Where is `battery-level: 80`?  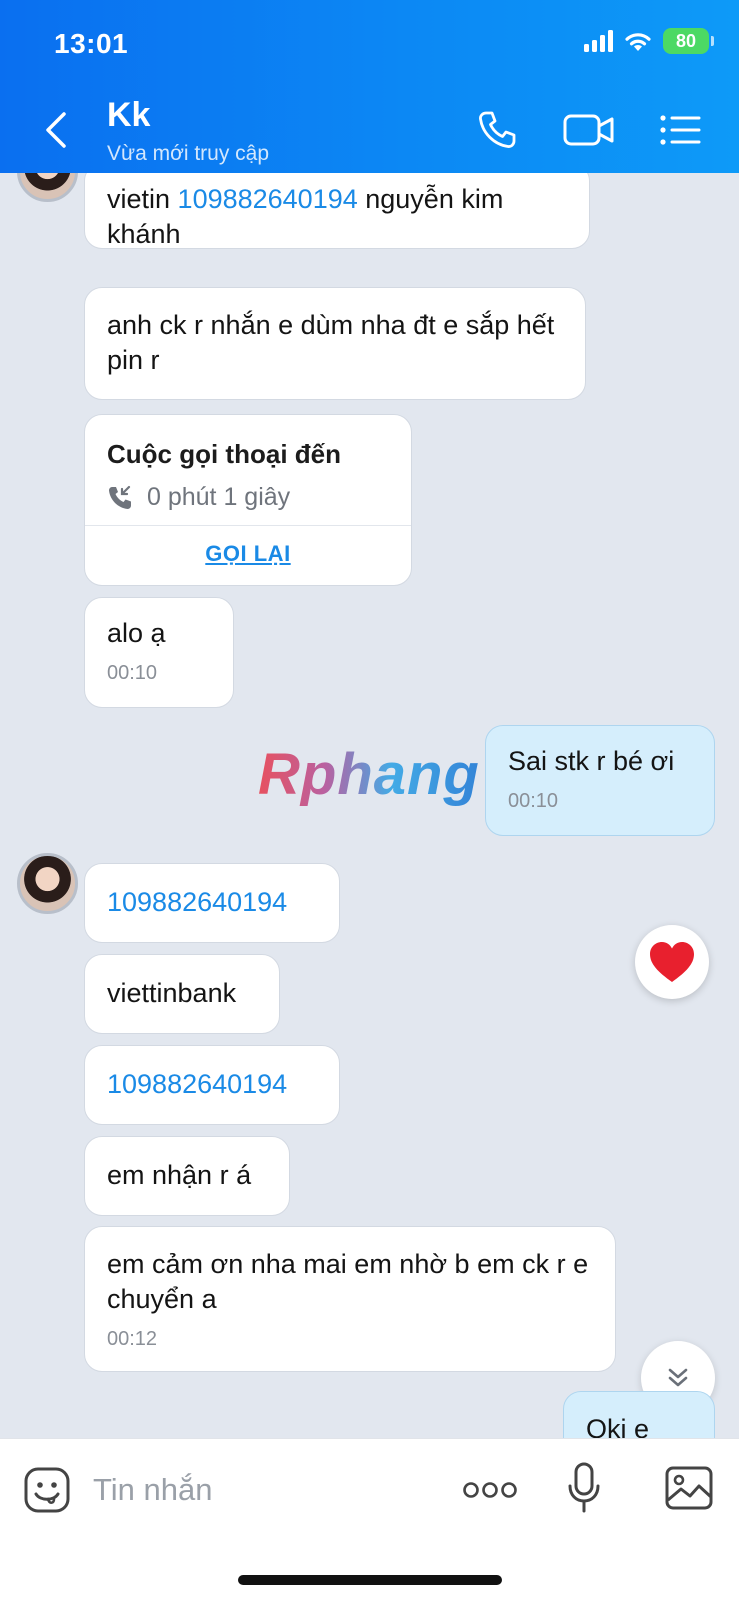 battery-level: 80 is located at coordinates (686, 40).